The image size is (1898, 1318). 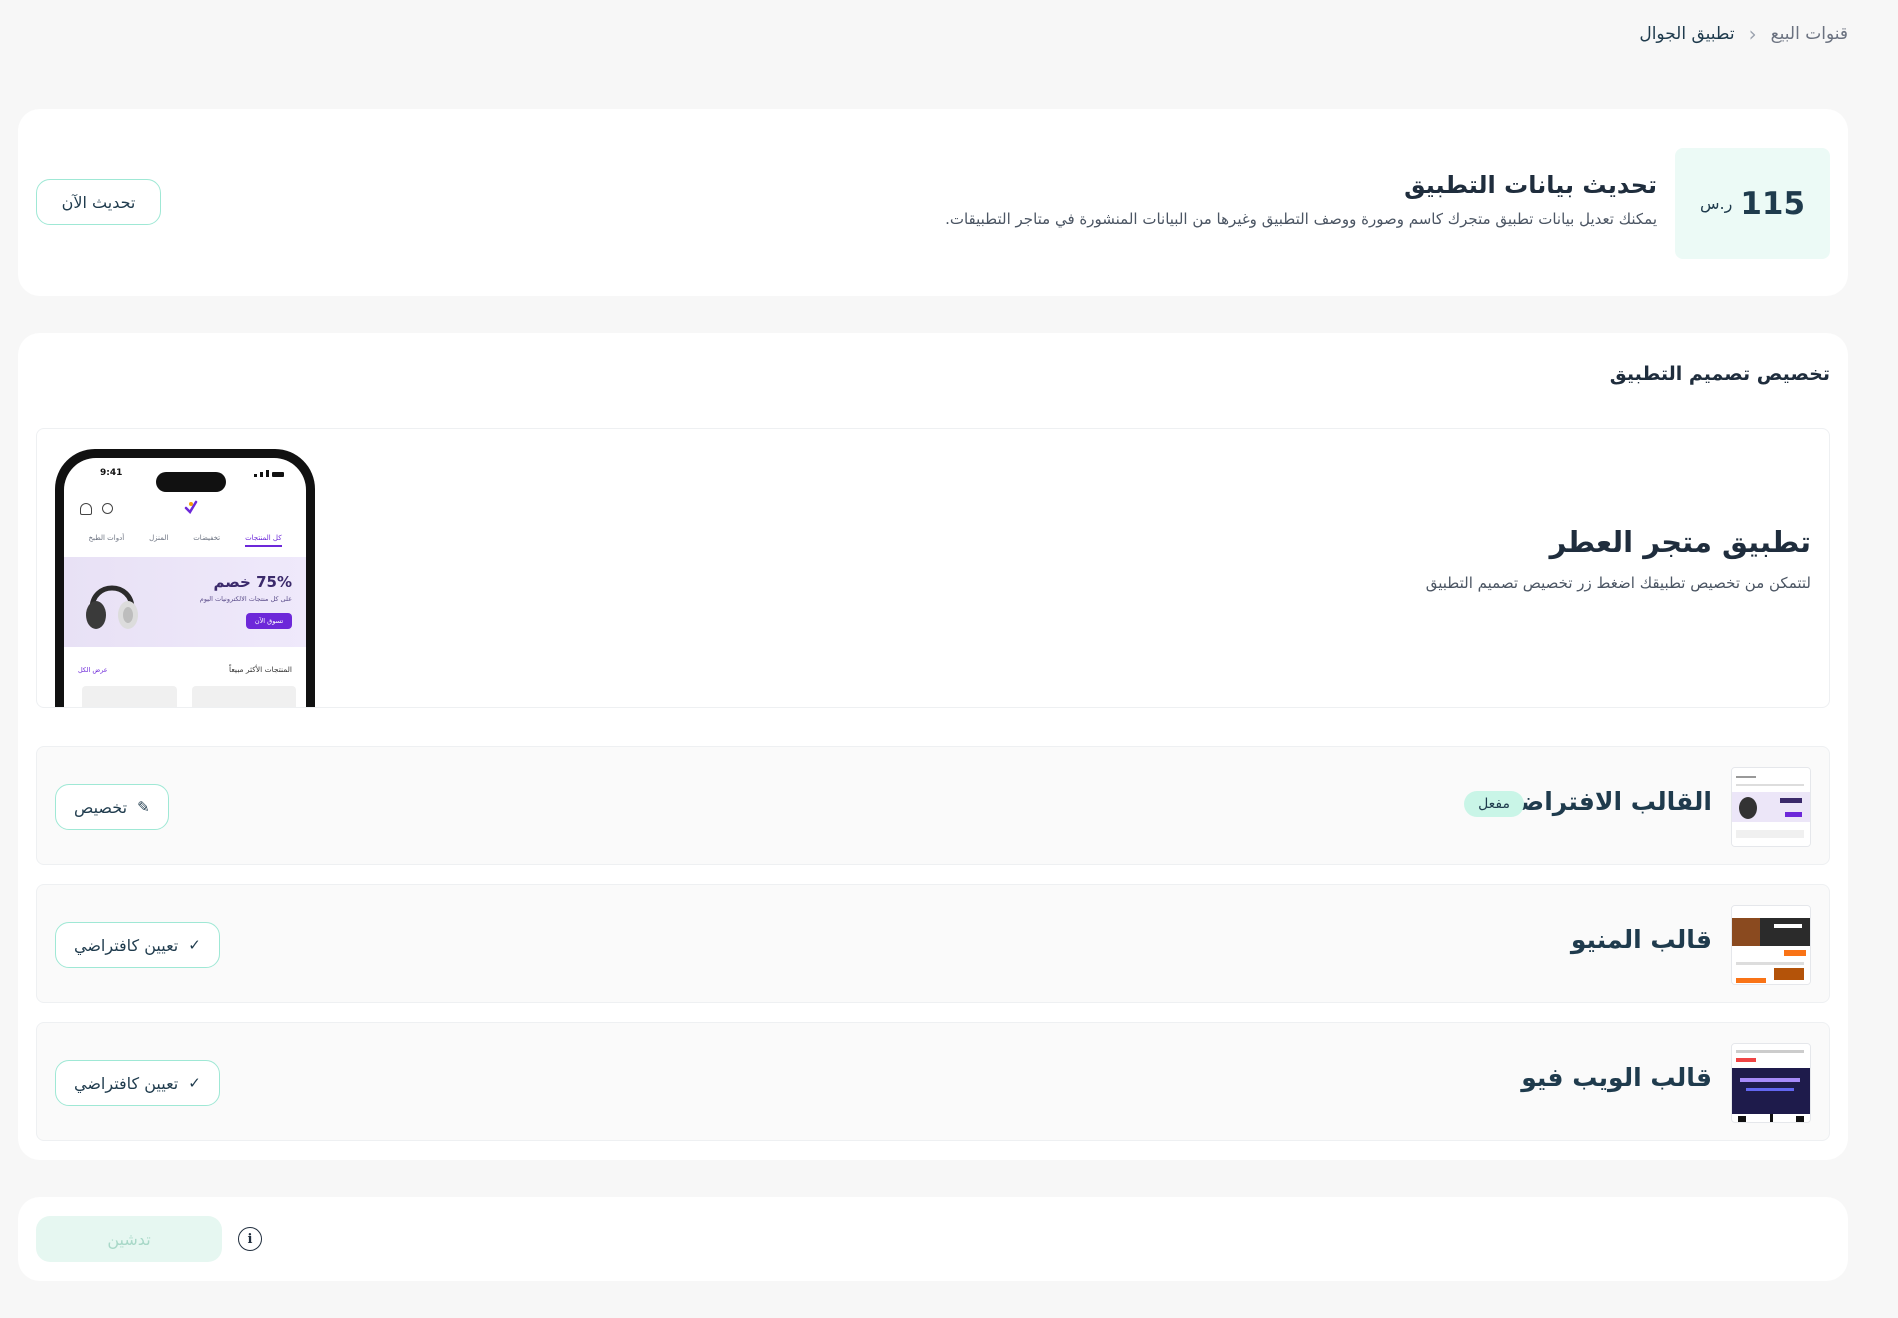 What do you see at coordinates (933, 805) in the screenshot?
I see `template-row-default: القالب الافتراضي مفعل ✎ تخصيص` at bounding box center [933, 805].